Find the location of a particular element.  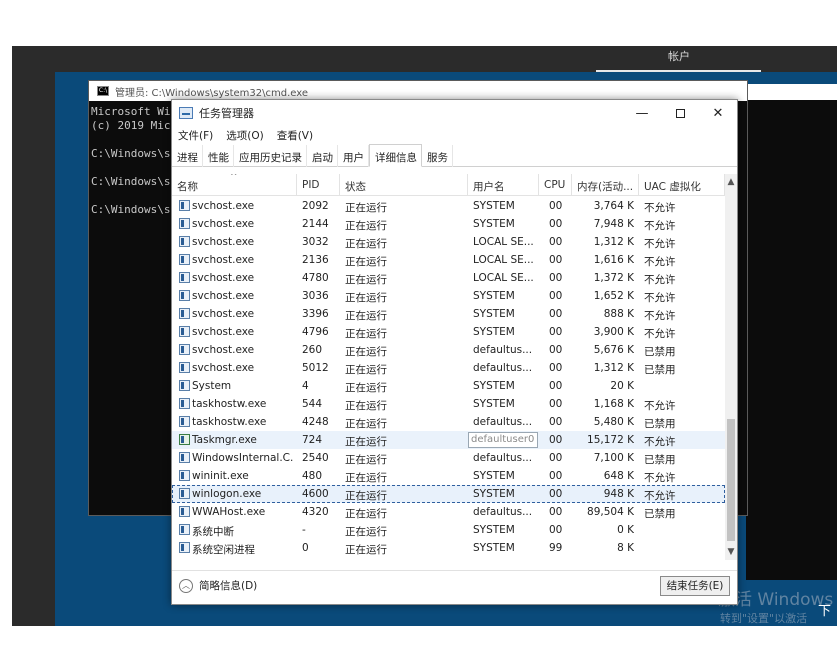

process-name: Taskmgr.exe is located at coordinates (224, 440).